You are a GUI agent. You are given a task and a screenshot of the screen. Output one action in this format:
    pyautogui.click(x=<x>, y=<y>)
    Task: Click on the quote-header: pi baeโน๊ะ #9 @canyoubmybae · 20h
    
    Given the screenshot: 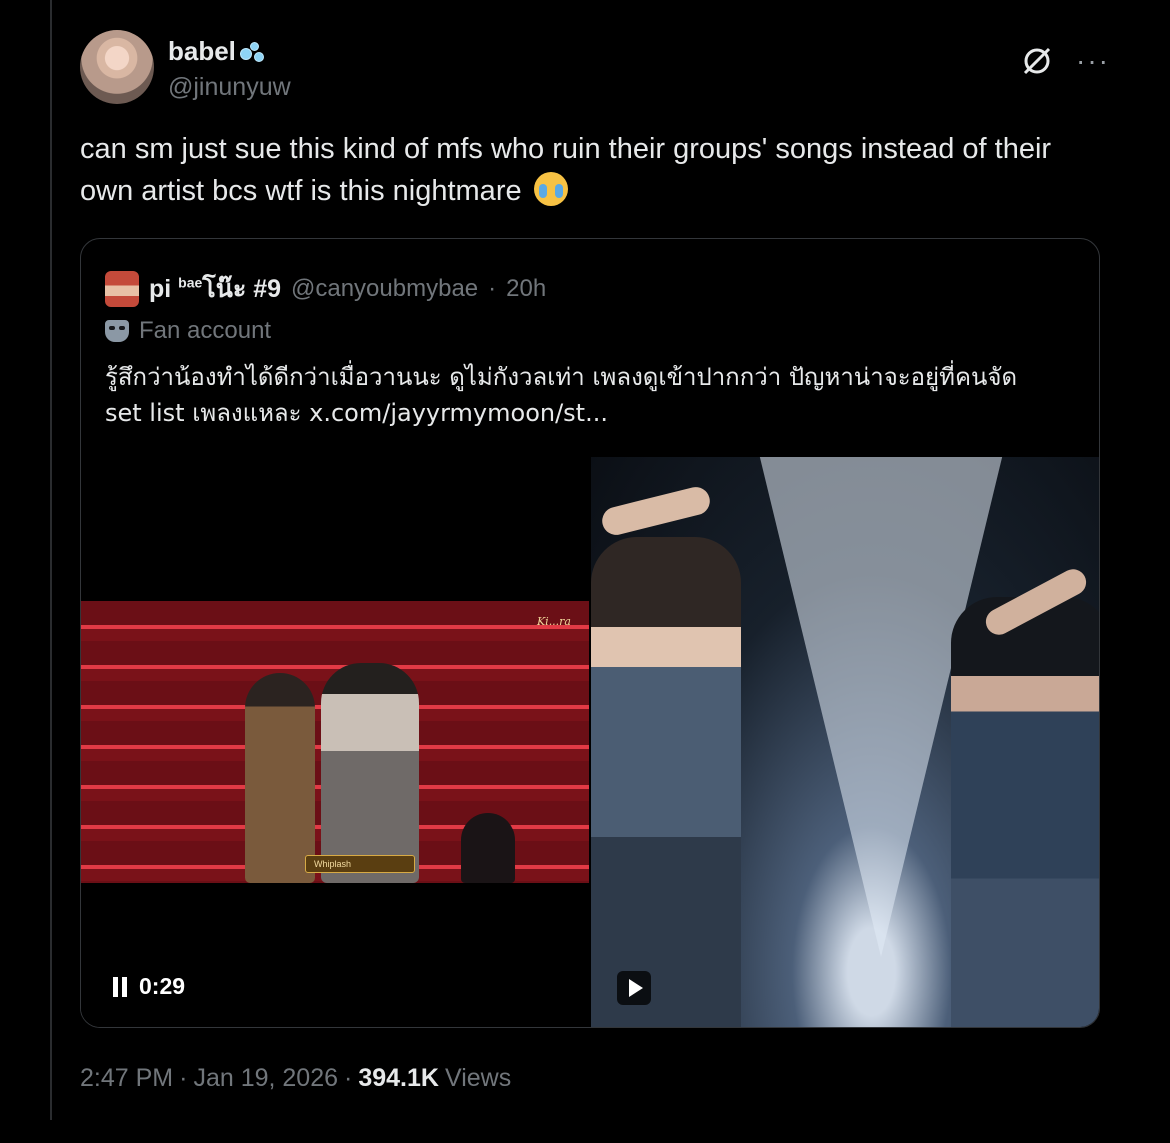 What is the action you would take?
    pyautogui.click(x=325, y=289)
    